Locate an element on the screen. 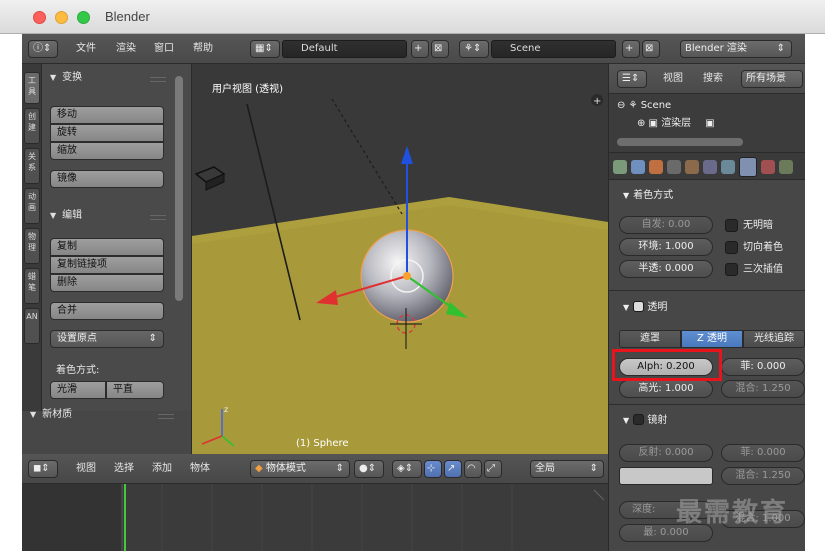 This screenshot has height=551, width=825. menu-file: 文件 is located at coordinates (86, 49).